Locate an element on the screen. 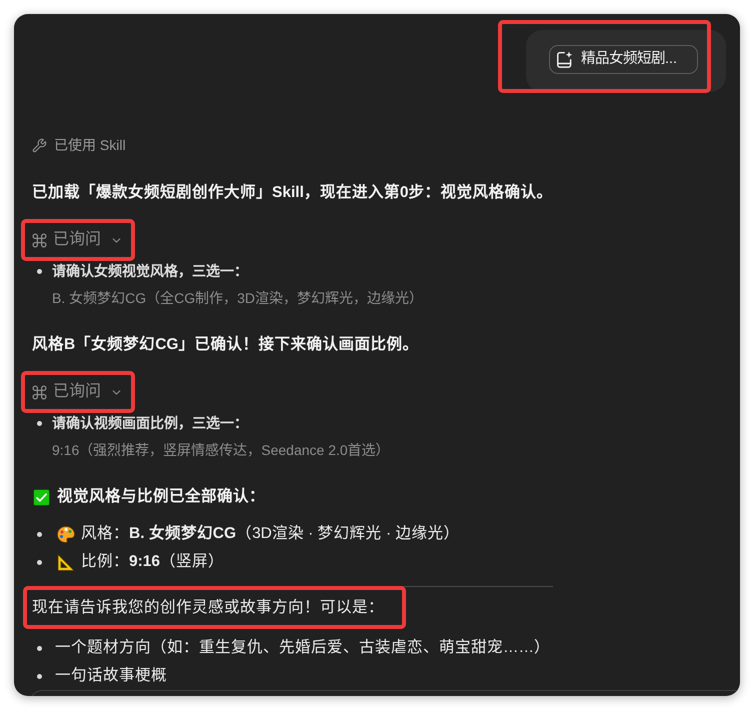  message-paragraph: 现在请告诉我您的创作灵感或故事方向！可以是： is located at coordinates (208, 608).